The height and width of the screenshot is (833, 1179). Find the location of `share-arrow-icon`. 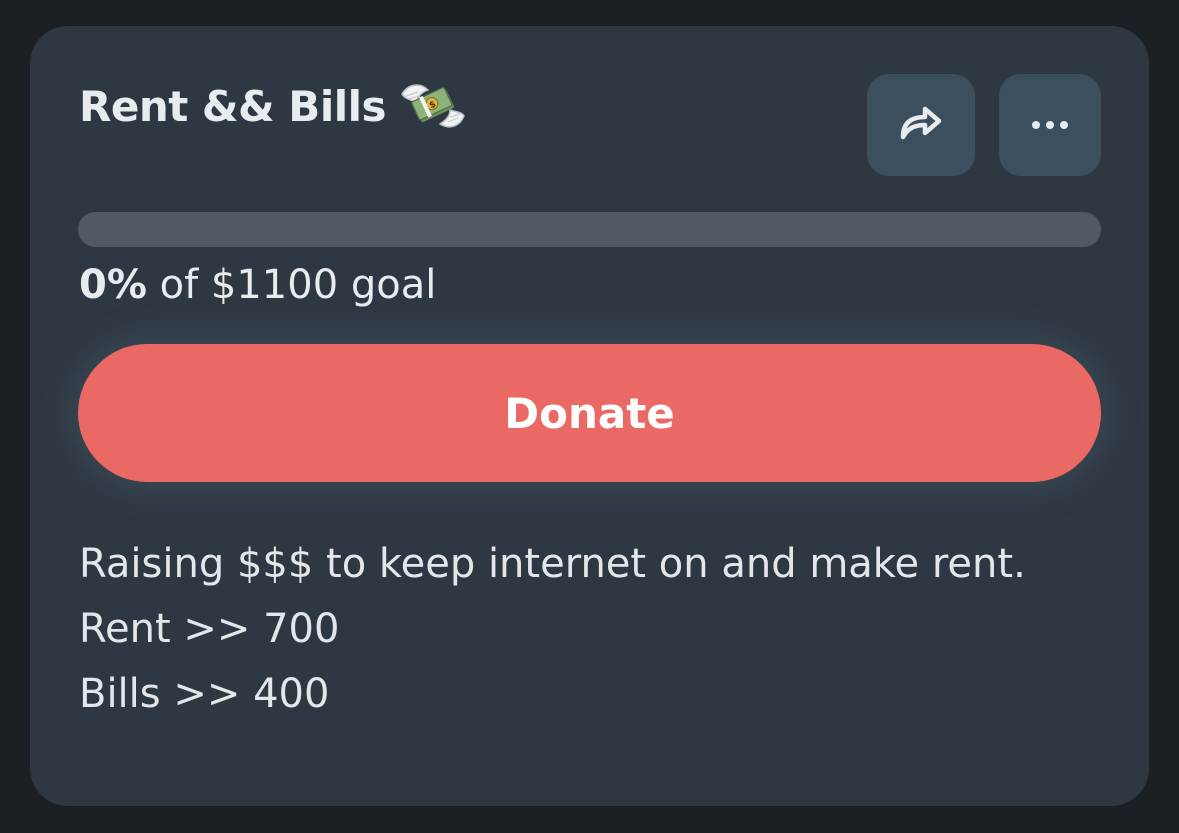

share-arrow-icon is located at coordinates (921, 125).